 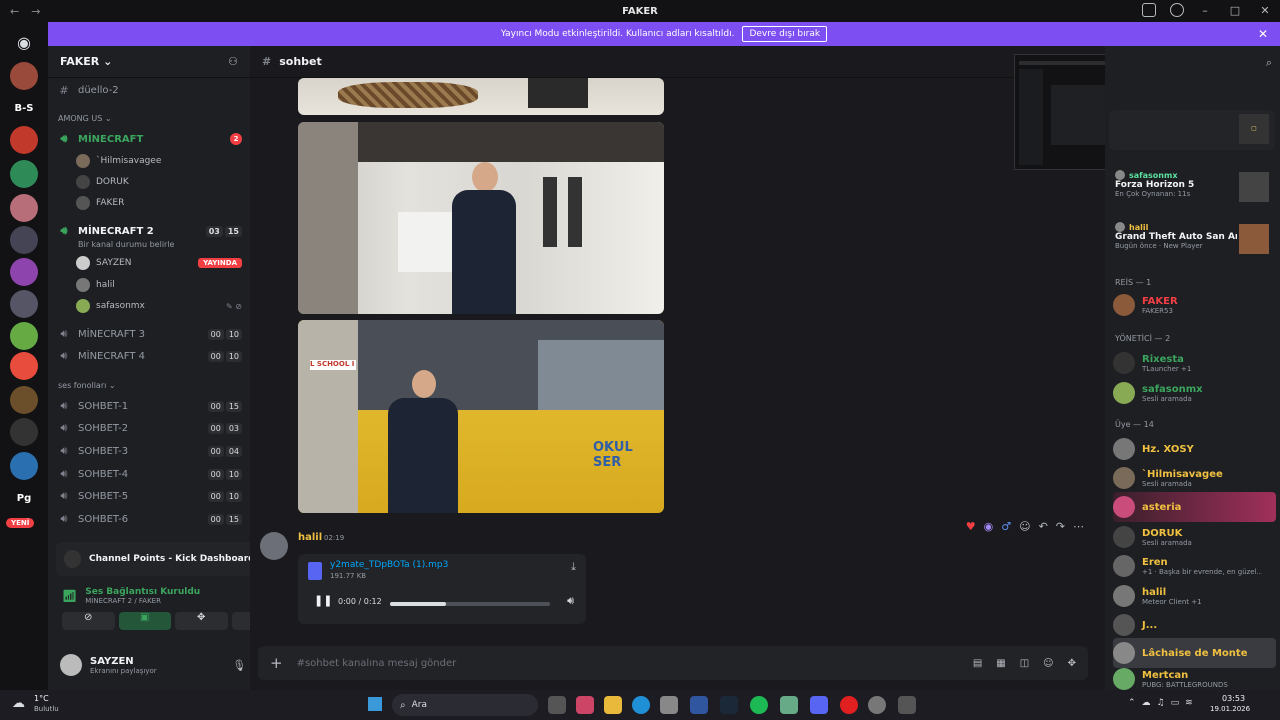 What do you see at coordinates (310, 537) in the screenshot?
I see `message-author: halil` at bounding box center [310, 537].